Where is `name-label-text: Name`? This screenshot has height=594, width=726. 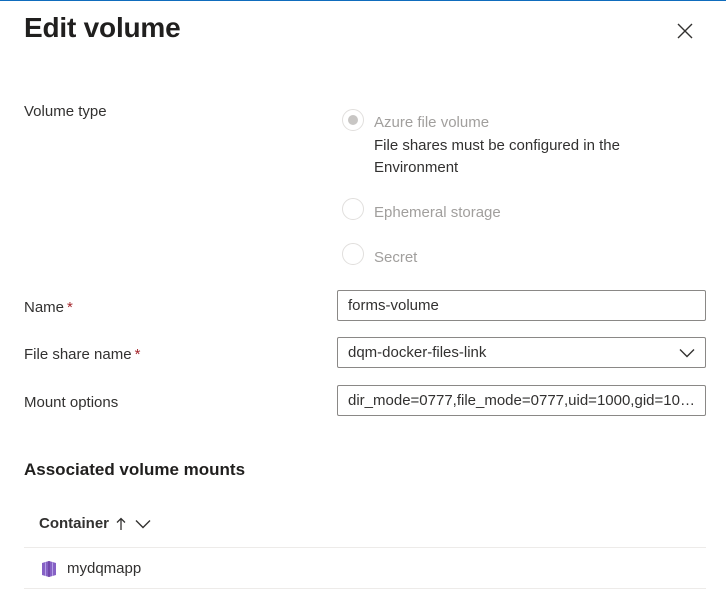 name-label-text: Name is located at coordinates (44, 307).